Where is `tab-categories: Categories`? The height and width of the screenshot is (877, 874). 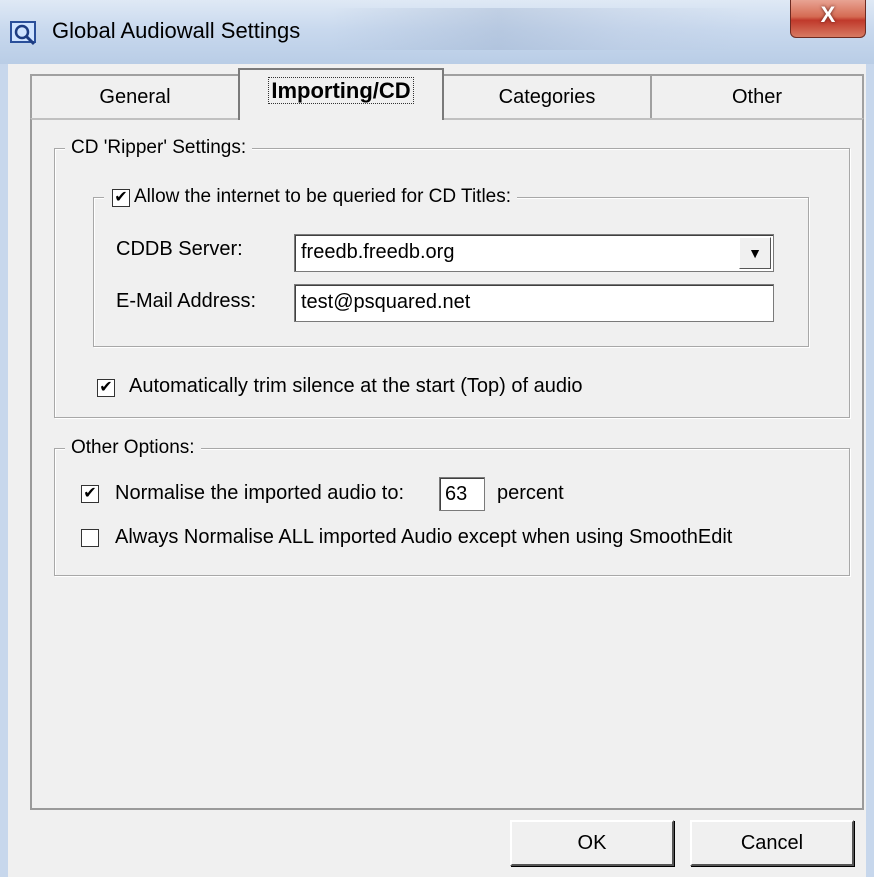 tab-categories: Categories is located at coordinates (547, 96).